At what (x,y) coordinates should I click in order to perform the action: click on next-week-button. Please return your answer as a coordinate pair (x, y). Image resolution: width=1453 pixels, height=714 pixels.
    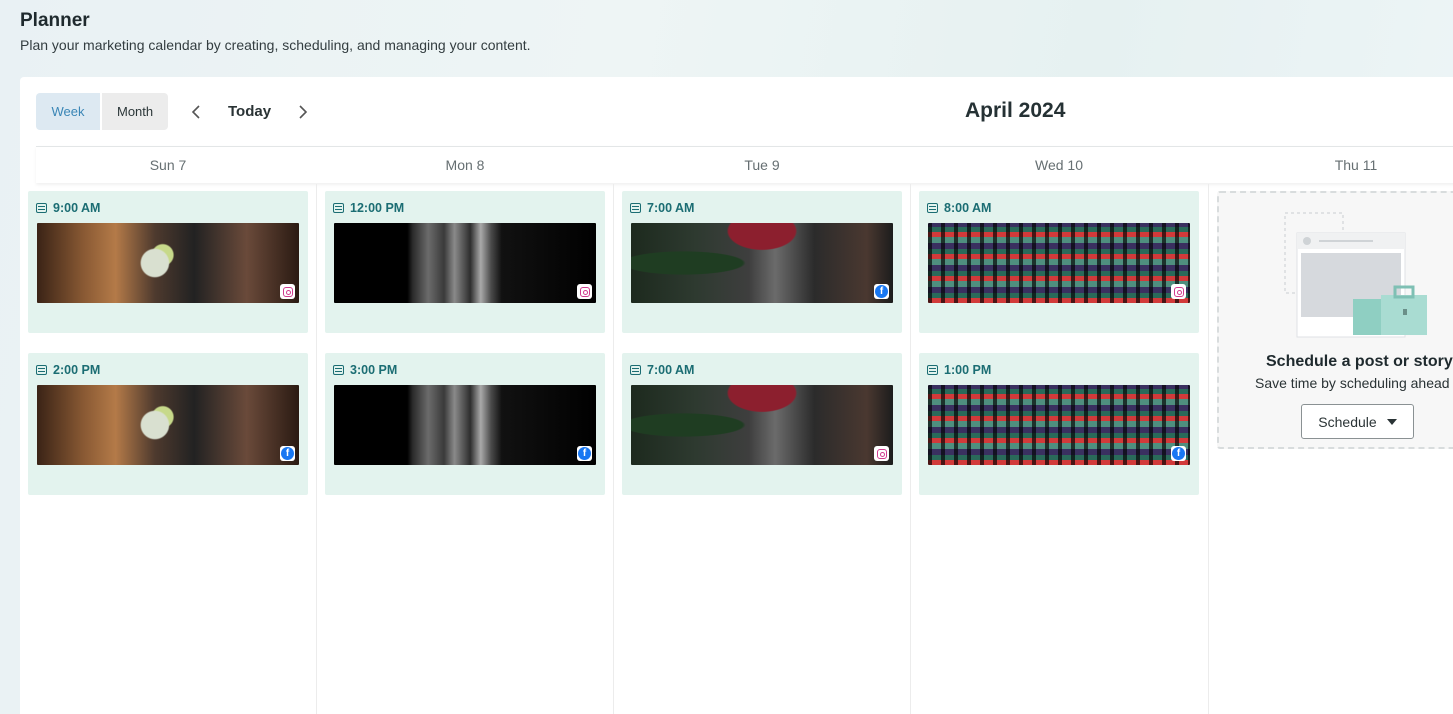
    Looking at the image, I should click on (303, 112).